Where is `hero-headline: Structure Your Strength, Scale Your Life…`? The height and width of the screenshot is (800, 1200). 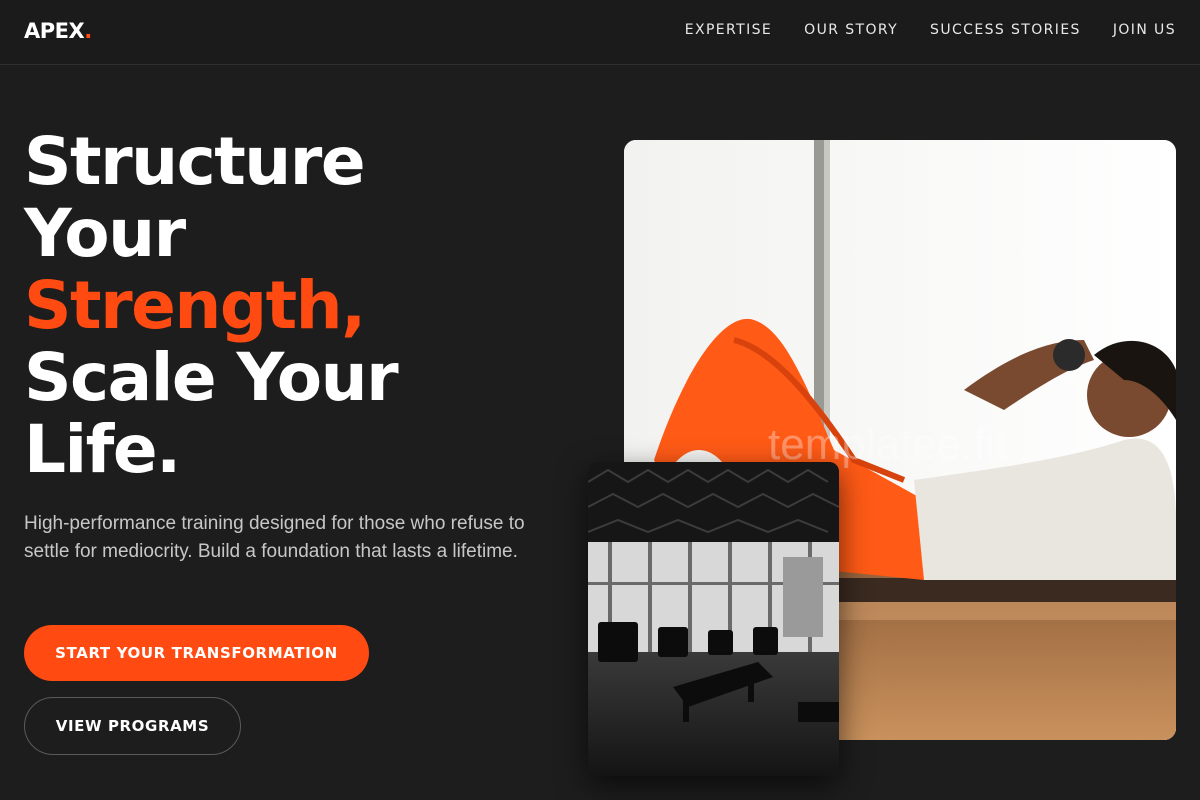
hero-headline: Structure Your Strength, Scale Your Life… is located at coordinates (211, 305).